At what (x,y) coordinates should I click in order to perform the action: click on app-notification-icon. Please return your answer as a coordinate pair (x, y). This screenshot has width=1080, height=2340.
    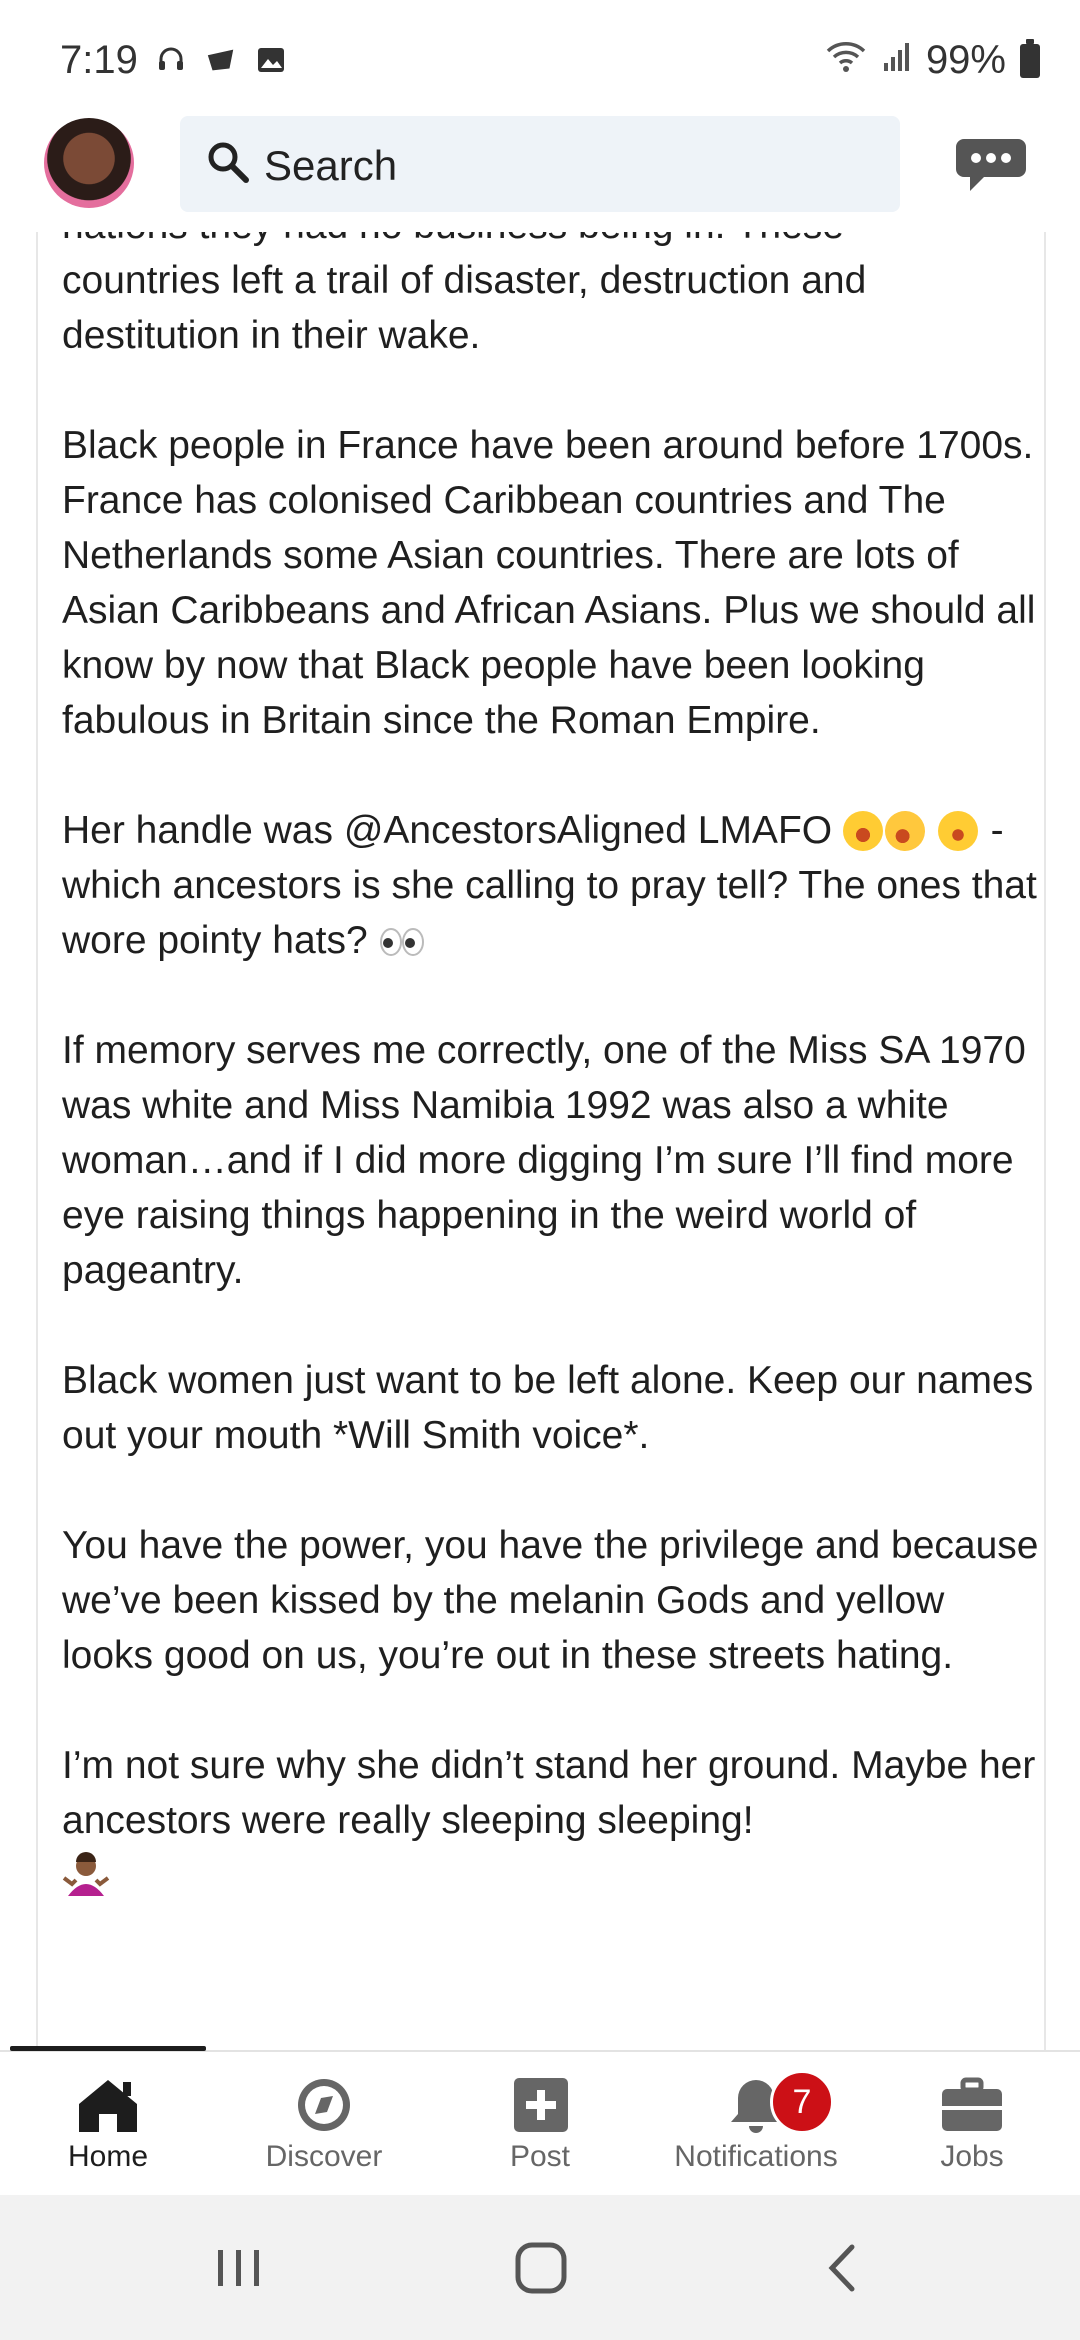
    Looking at the image, I should click on (221, 60).